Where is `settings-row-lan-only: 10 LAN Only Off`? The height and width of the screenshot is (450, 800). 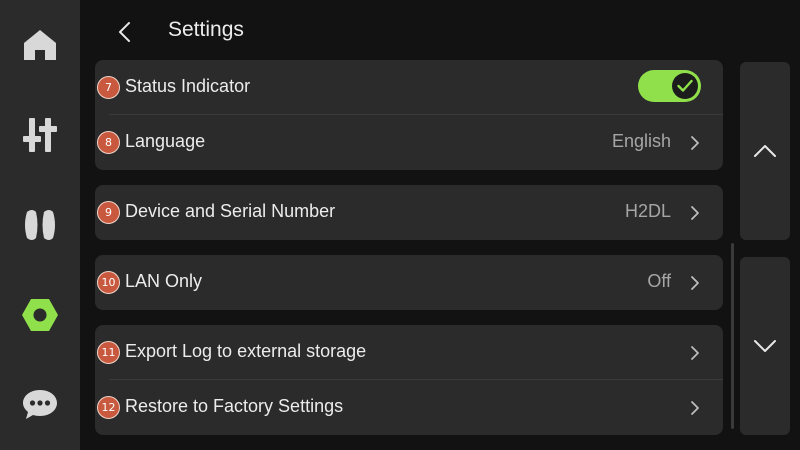
settings-row-lan-only: 10 LAN Only Off is located at coordinates (409, 282).